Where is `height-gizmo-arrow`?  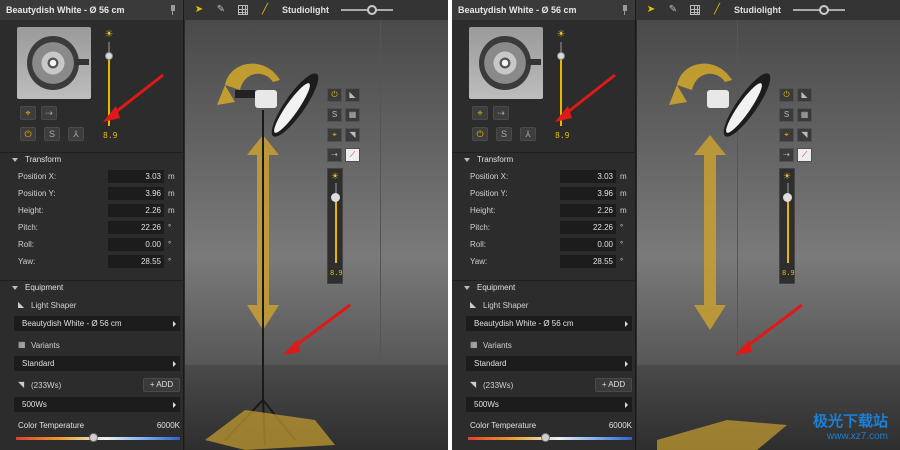 height-gizmo-arrow is located at coordinates (710, 232).